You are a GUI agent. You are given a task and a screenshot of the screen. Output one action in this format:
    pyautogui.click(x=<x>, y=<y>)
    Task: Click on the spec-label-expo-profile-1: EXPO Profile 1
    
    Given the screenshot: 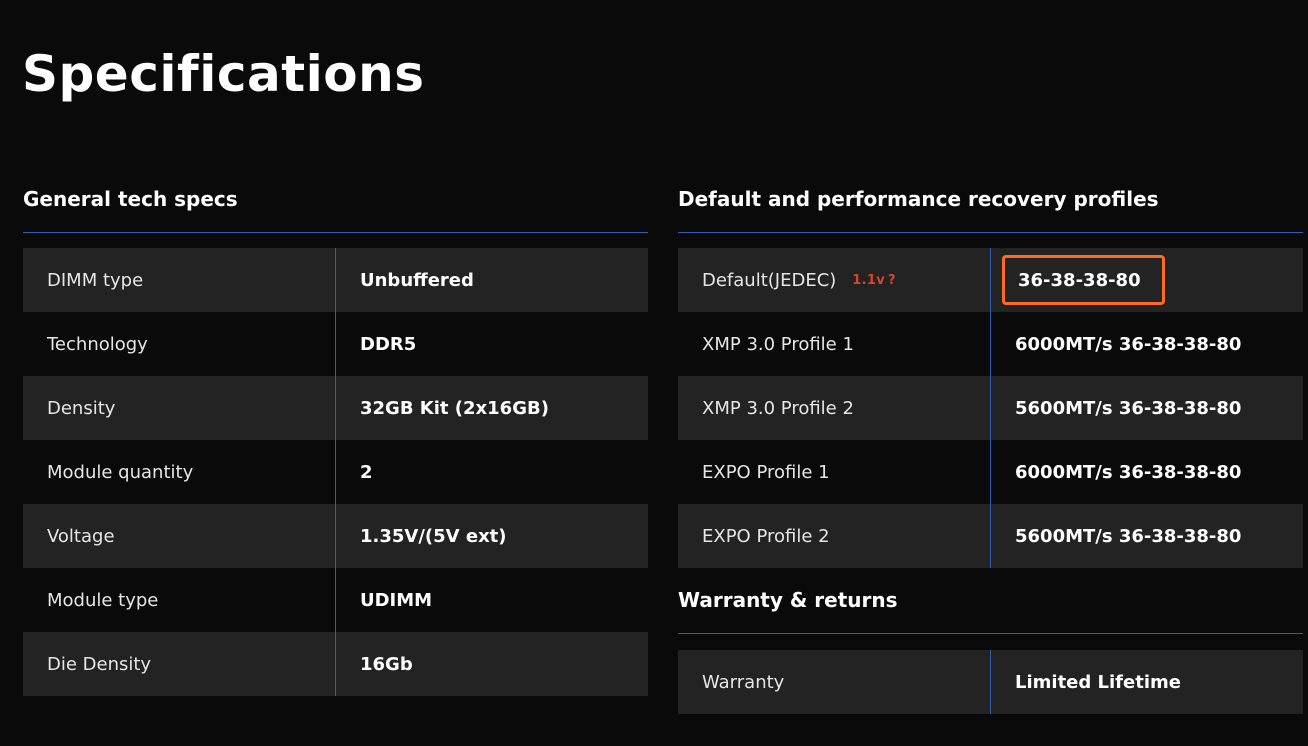 What is the action you would take?
    pyautogui.click(x=834, y=472)
    